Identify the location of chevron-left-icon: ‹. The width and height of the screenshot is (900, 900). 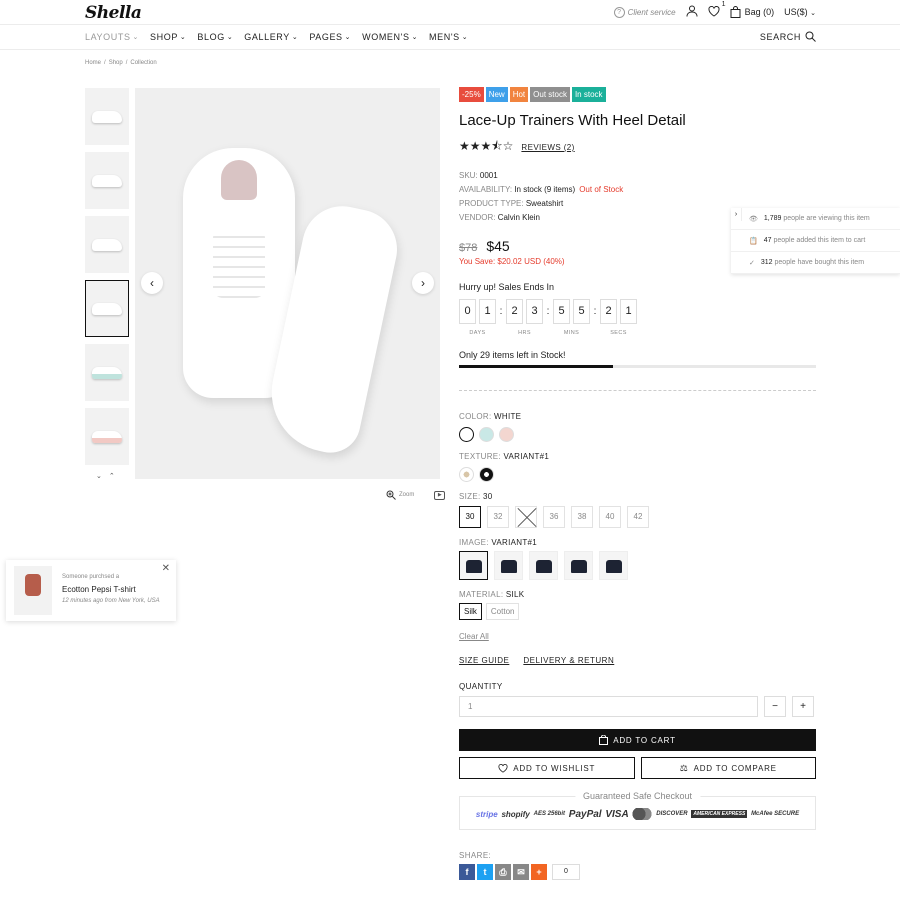
(152, 283).